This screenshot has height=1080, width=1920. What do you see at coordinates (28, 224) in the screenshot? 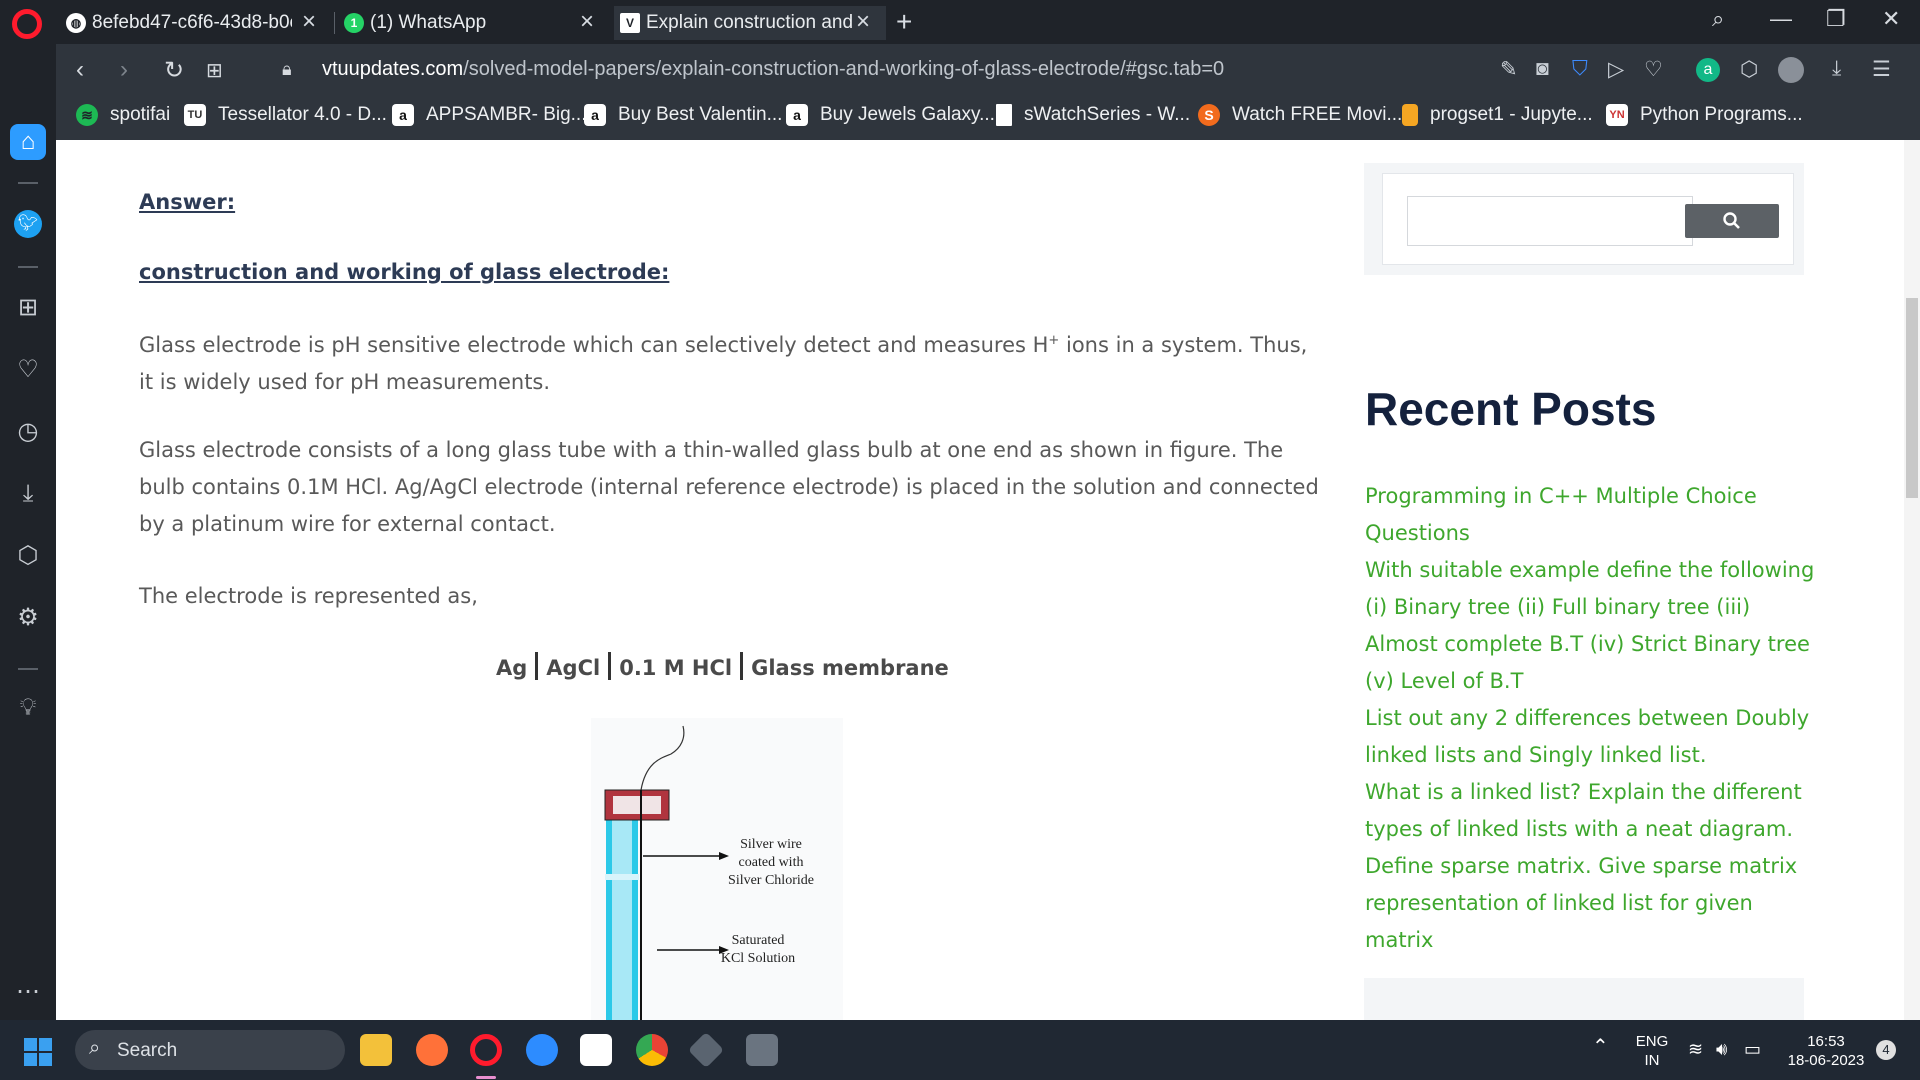
I see `twitter-icon: 🐦︎` at bounding box center [28, 224].